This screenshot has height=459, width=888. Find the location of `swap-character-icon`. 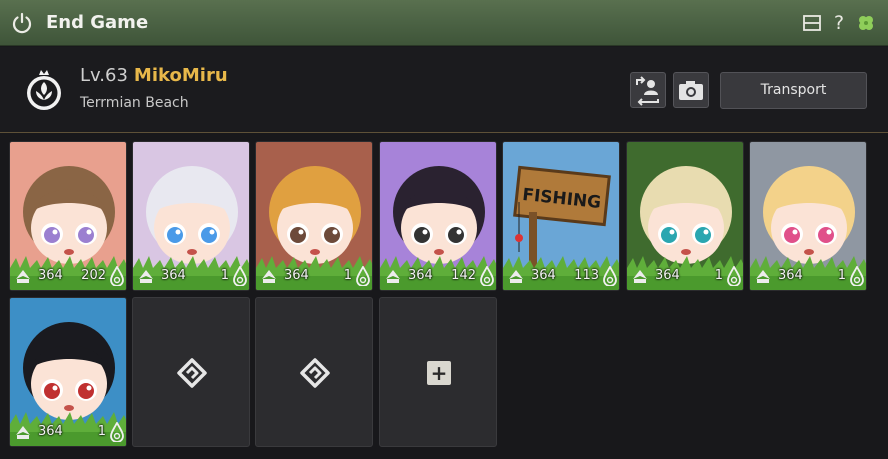

swap-character-icon is located at coordinates (647, 91).